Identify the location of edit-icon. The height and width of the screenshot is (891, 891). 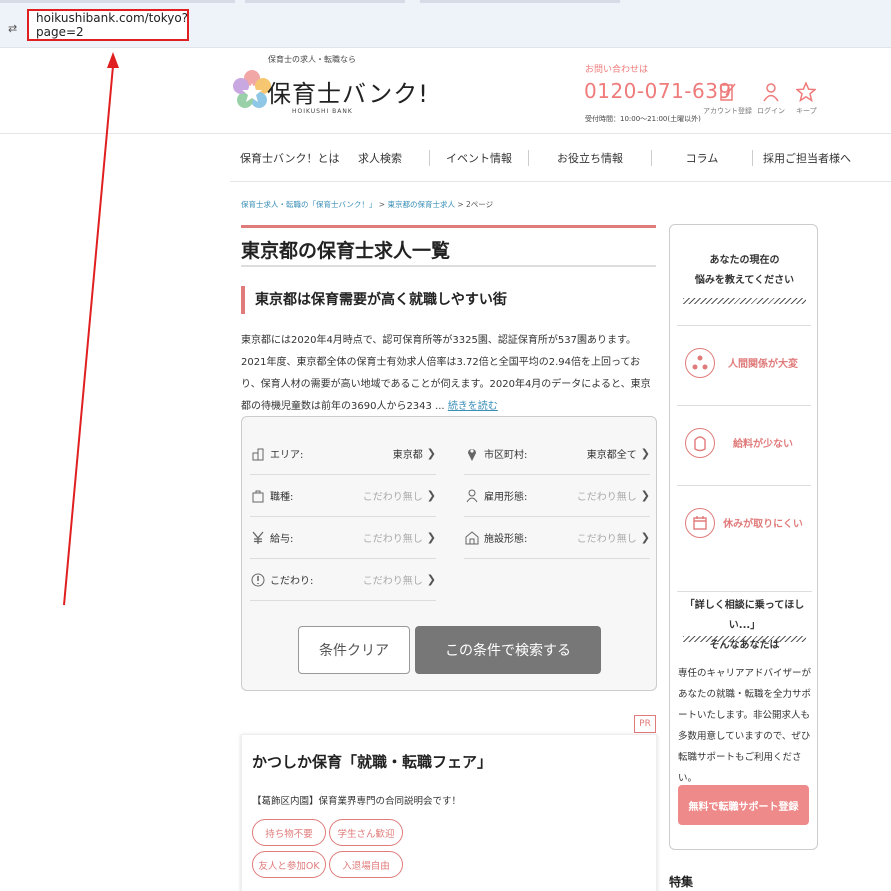
(727, 92).